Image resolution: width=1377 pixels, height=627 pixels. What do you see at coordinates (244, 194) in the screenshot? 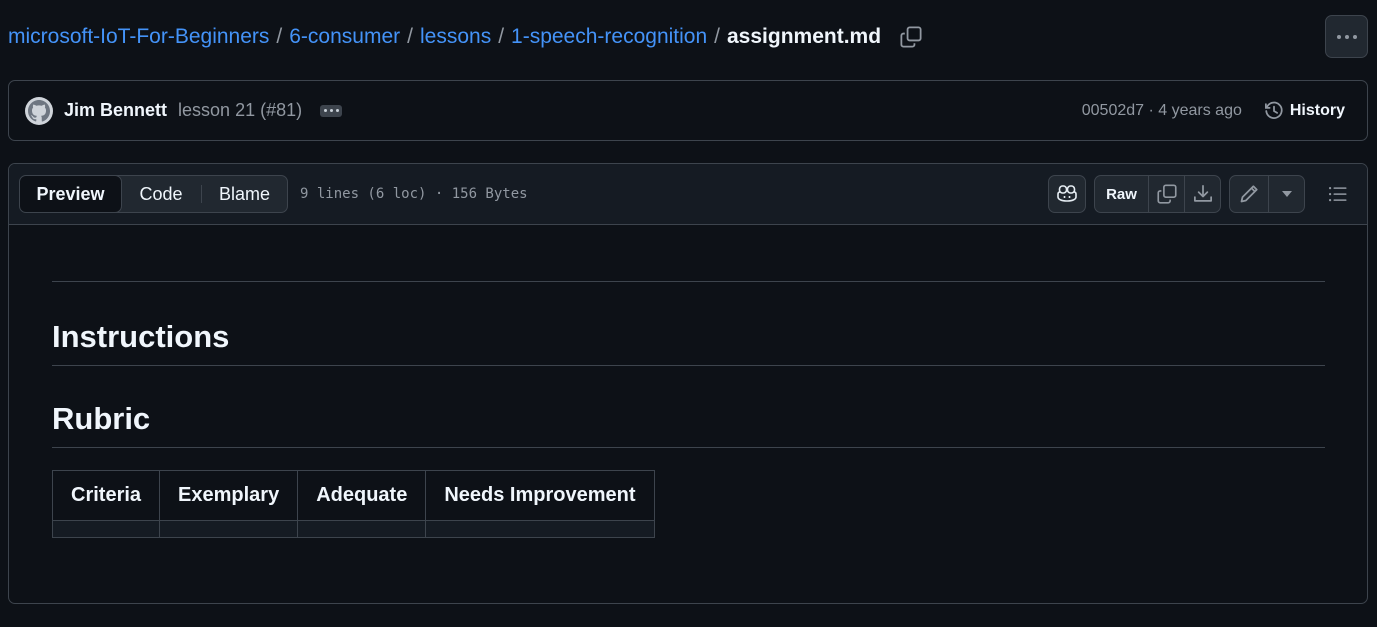
I see `tab-blame: Blame` at bounding box center [244, 194].